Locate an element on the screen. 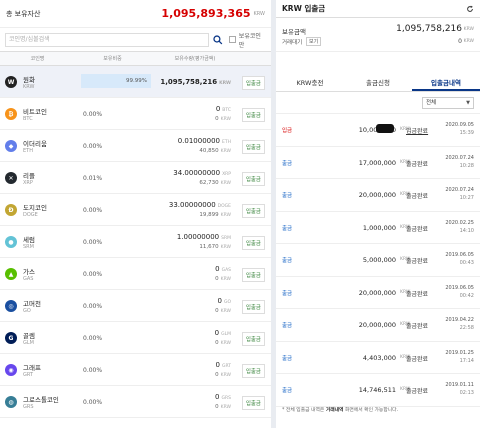 The height and width of the screenshot is (428, 480). coin-quantity: 33.00000000 DOGE is located at coordinates (200, 205).